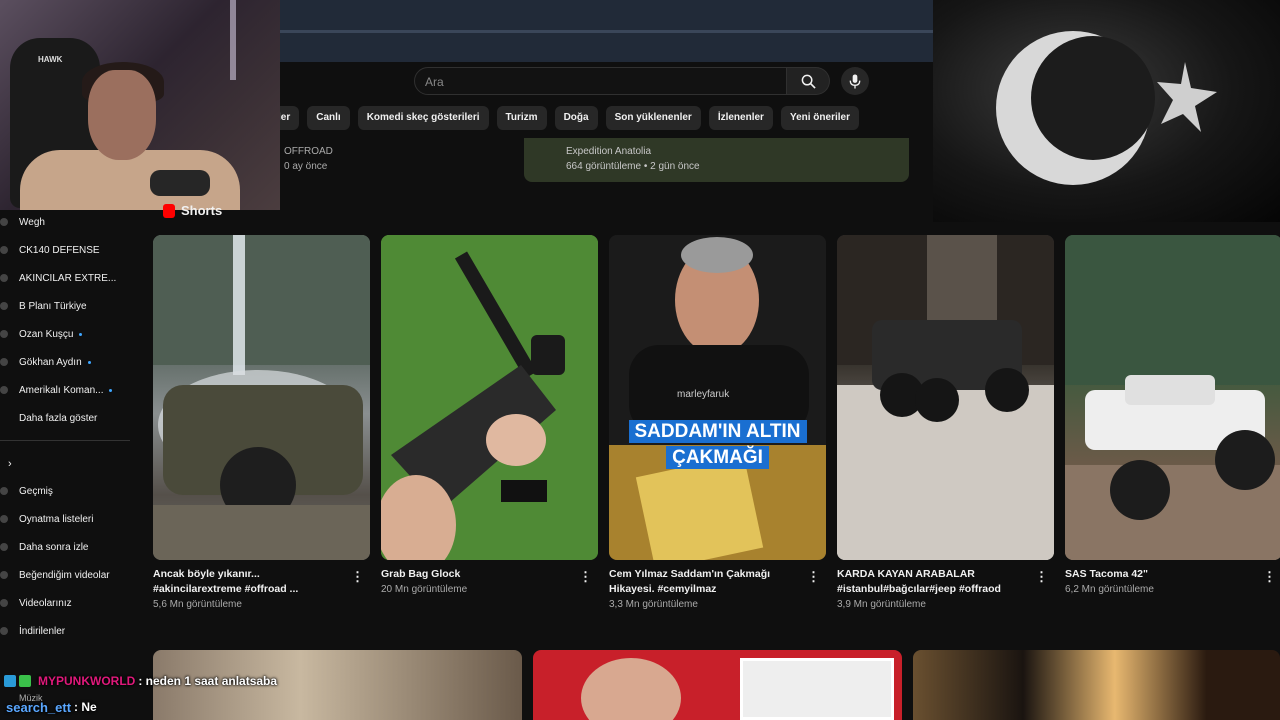 The image size is (1280, 720). What do you see at coordinates (39, 707) in the screenshot?
I see `chat-username: search_ett` at bounding box center [39, 707].